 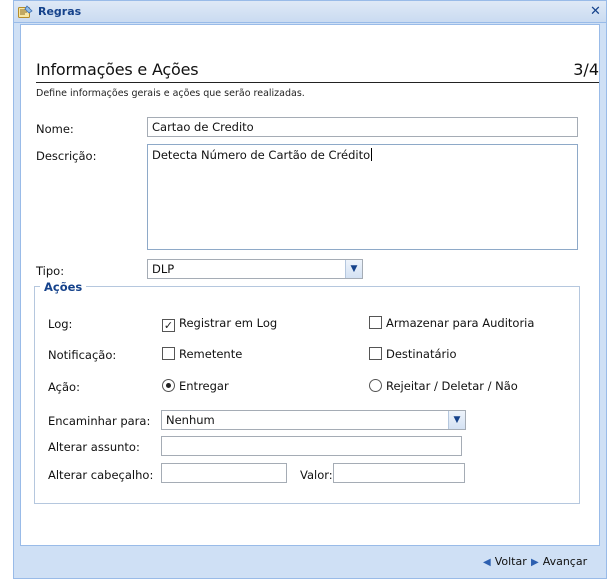 I want to click on window-title: Regras, so click(x=60, y=11).